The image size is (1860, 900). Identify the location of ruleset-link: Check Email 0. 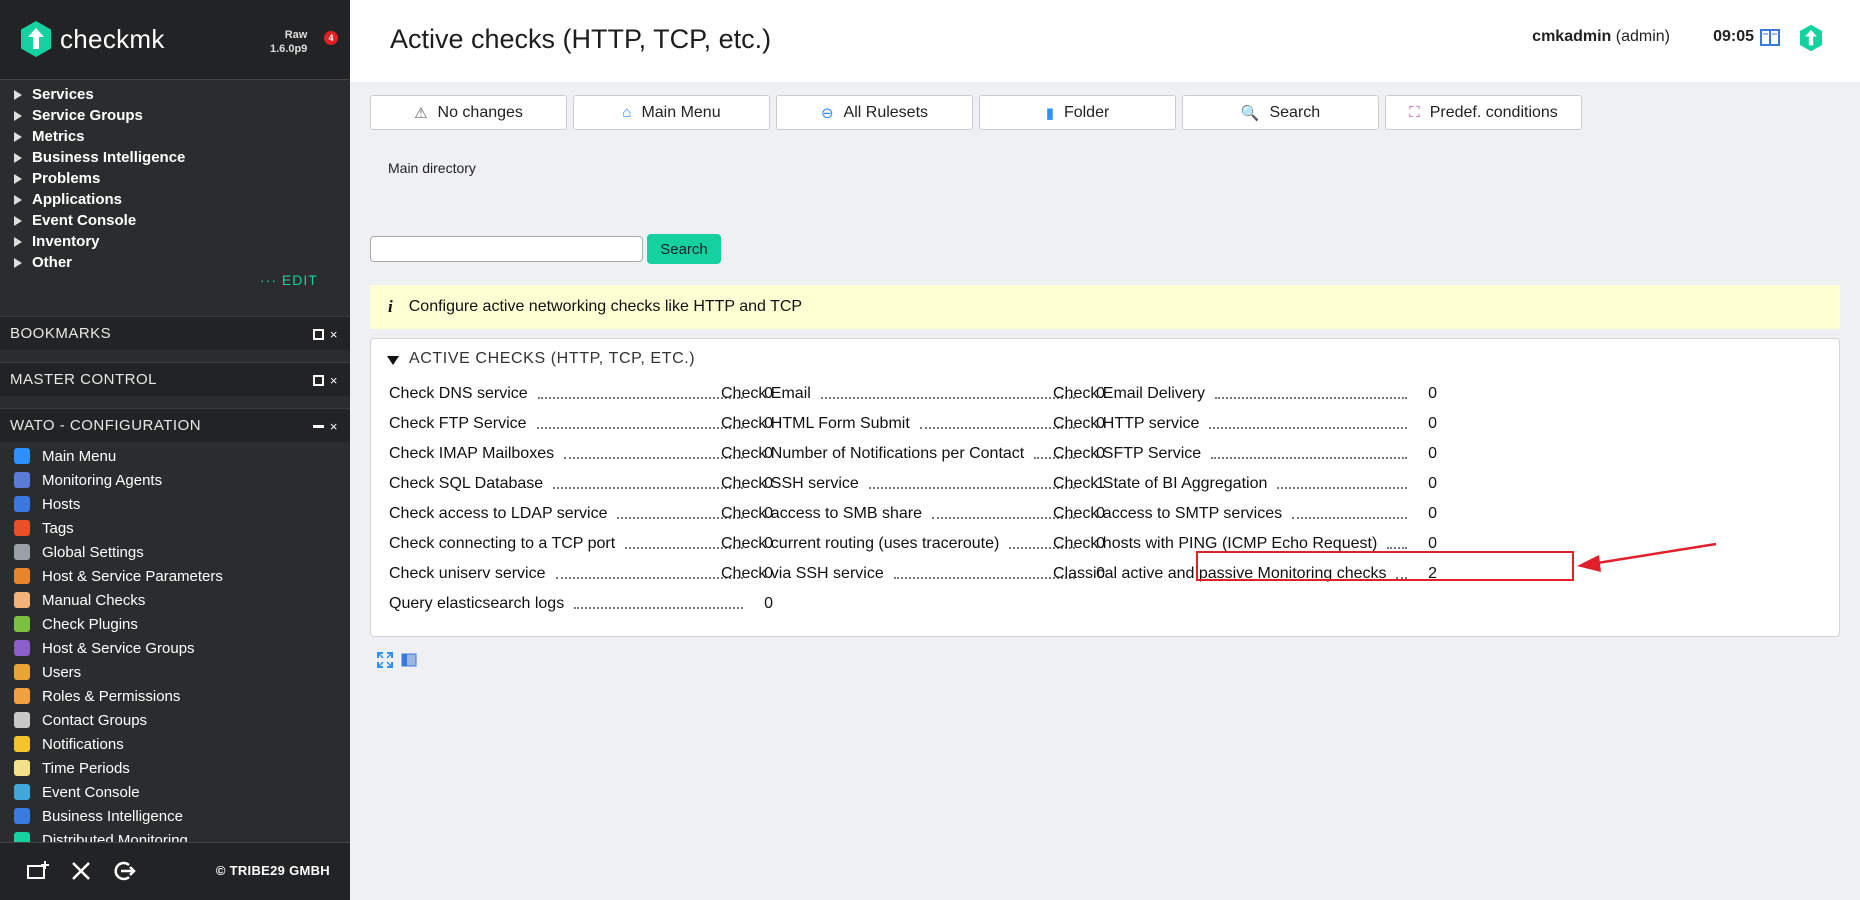
(913, 394).